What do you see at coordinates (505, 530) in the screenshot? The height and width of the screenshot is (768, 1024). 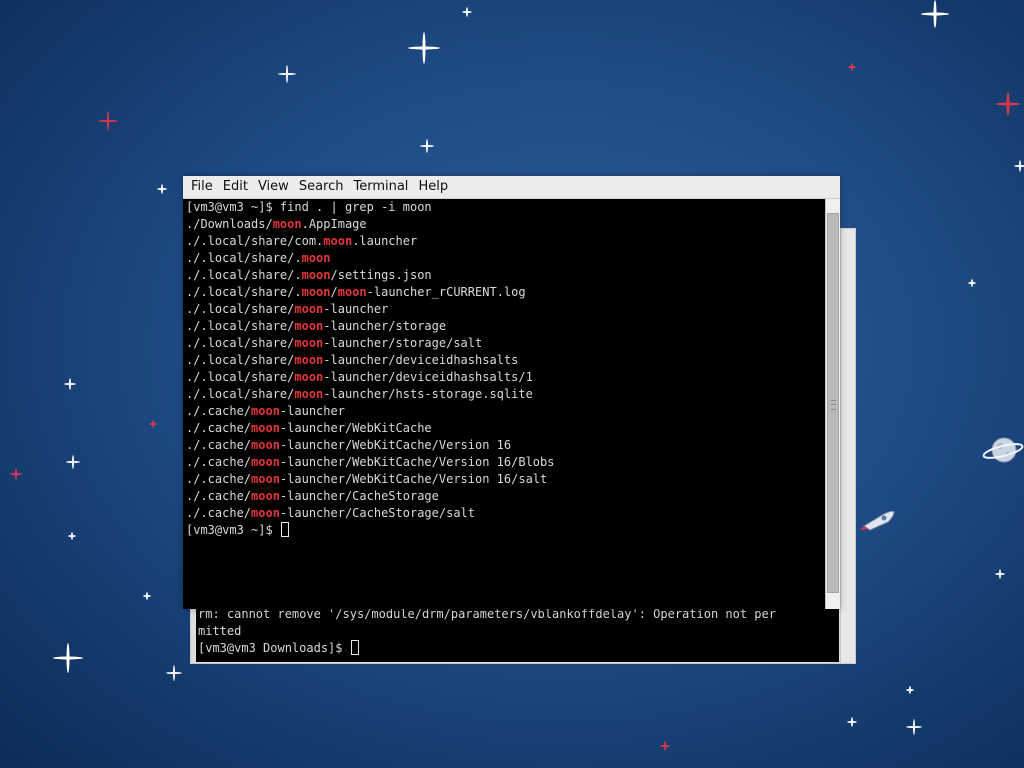 I see `terminal-prompt-line: [vm3@vm3 ~]$` at bounding box center [505, 530].